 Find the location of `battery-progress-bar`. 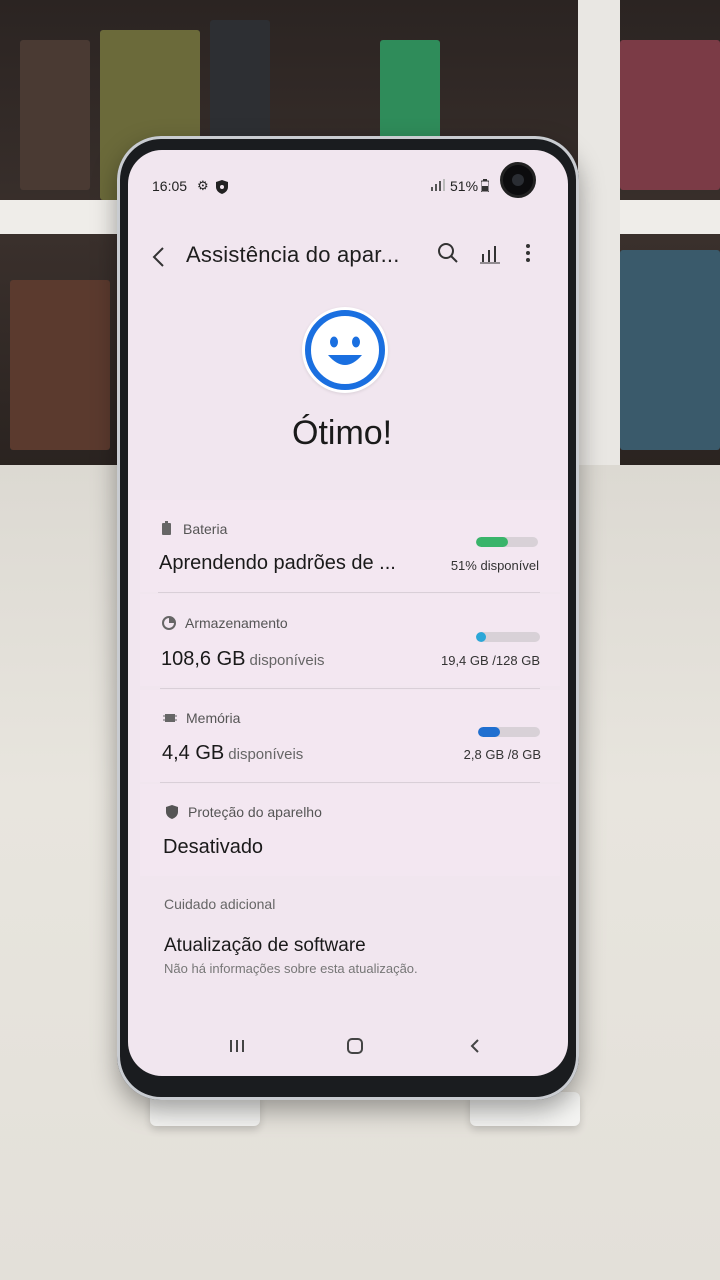

battery-progress-bar is located at coordinates (507, 542).